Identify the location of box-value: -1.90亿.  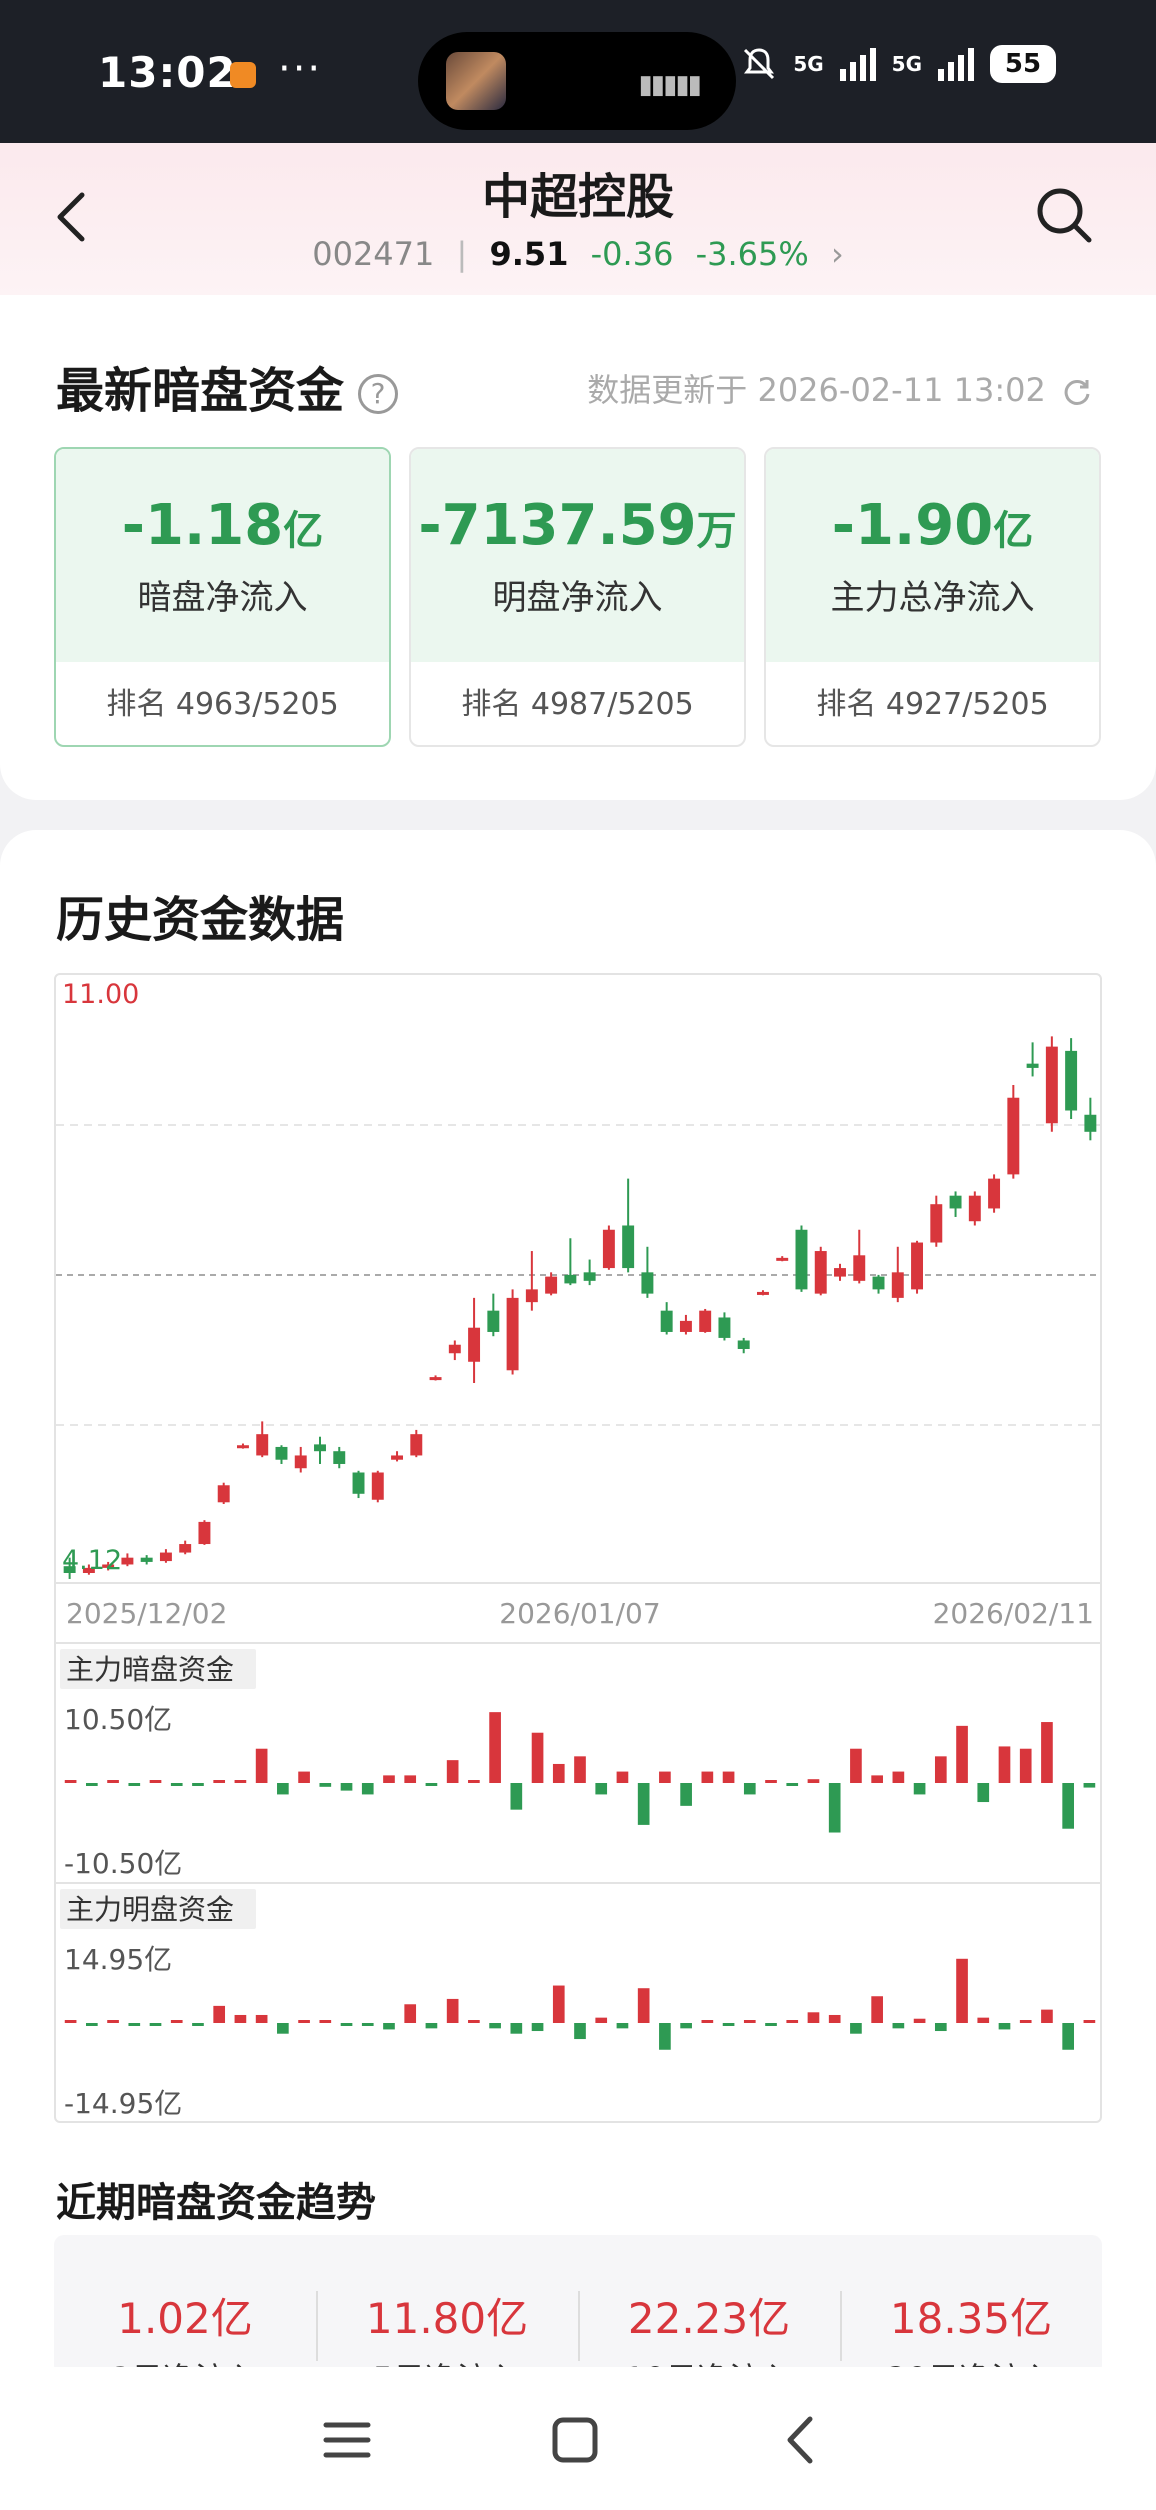
(932, 525).